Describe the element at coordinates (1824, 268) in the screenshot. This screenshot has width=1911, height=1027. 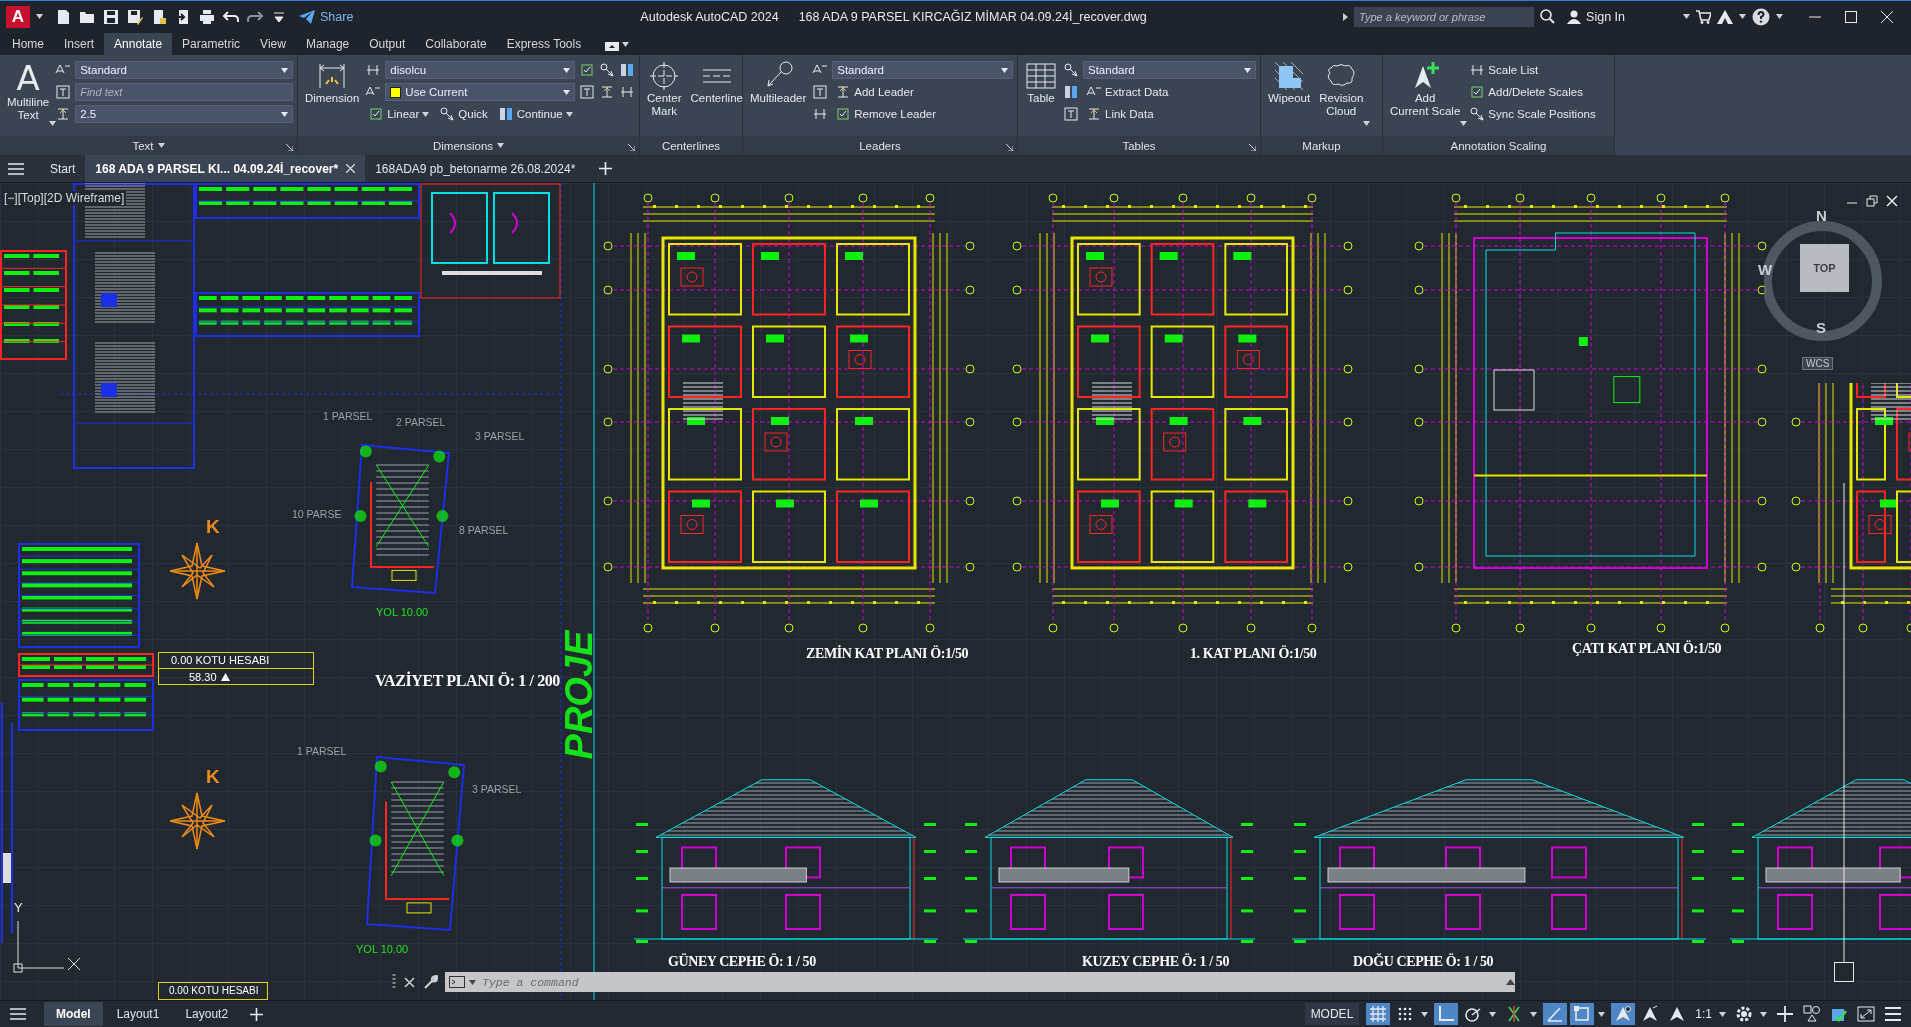
I see `viewcube-face: TOP` at that location.